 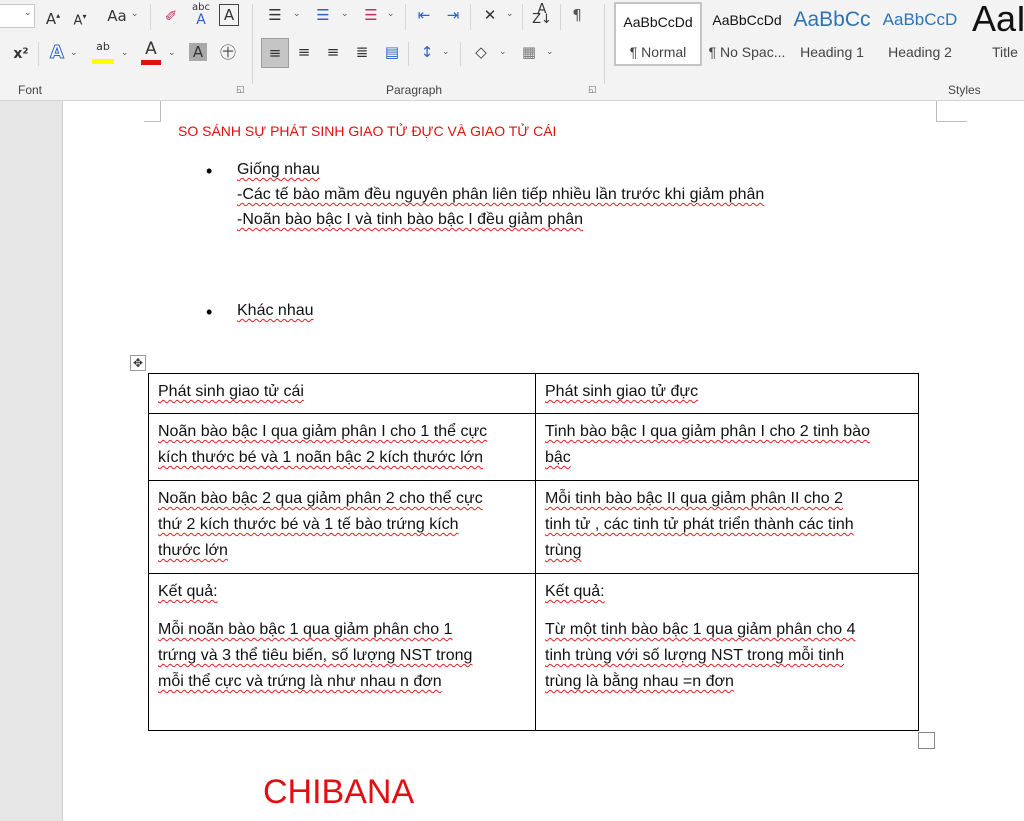 I want to click on table-header-cell: Phát sinh giao tử cái, so click(x=342, y=393).